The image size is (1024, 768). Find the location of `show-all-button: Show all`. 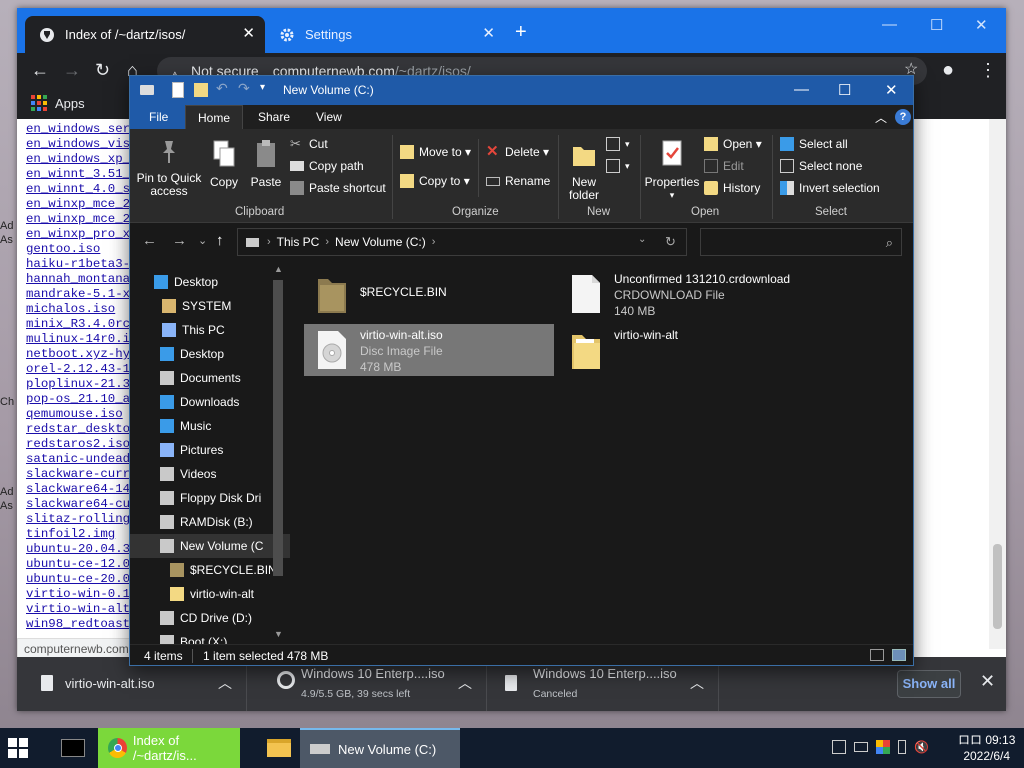

show-all-button: Show all is located at coordinates (929, 684).